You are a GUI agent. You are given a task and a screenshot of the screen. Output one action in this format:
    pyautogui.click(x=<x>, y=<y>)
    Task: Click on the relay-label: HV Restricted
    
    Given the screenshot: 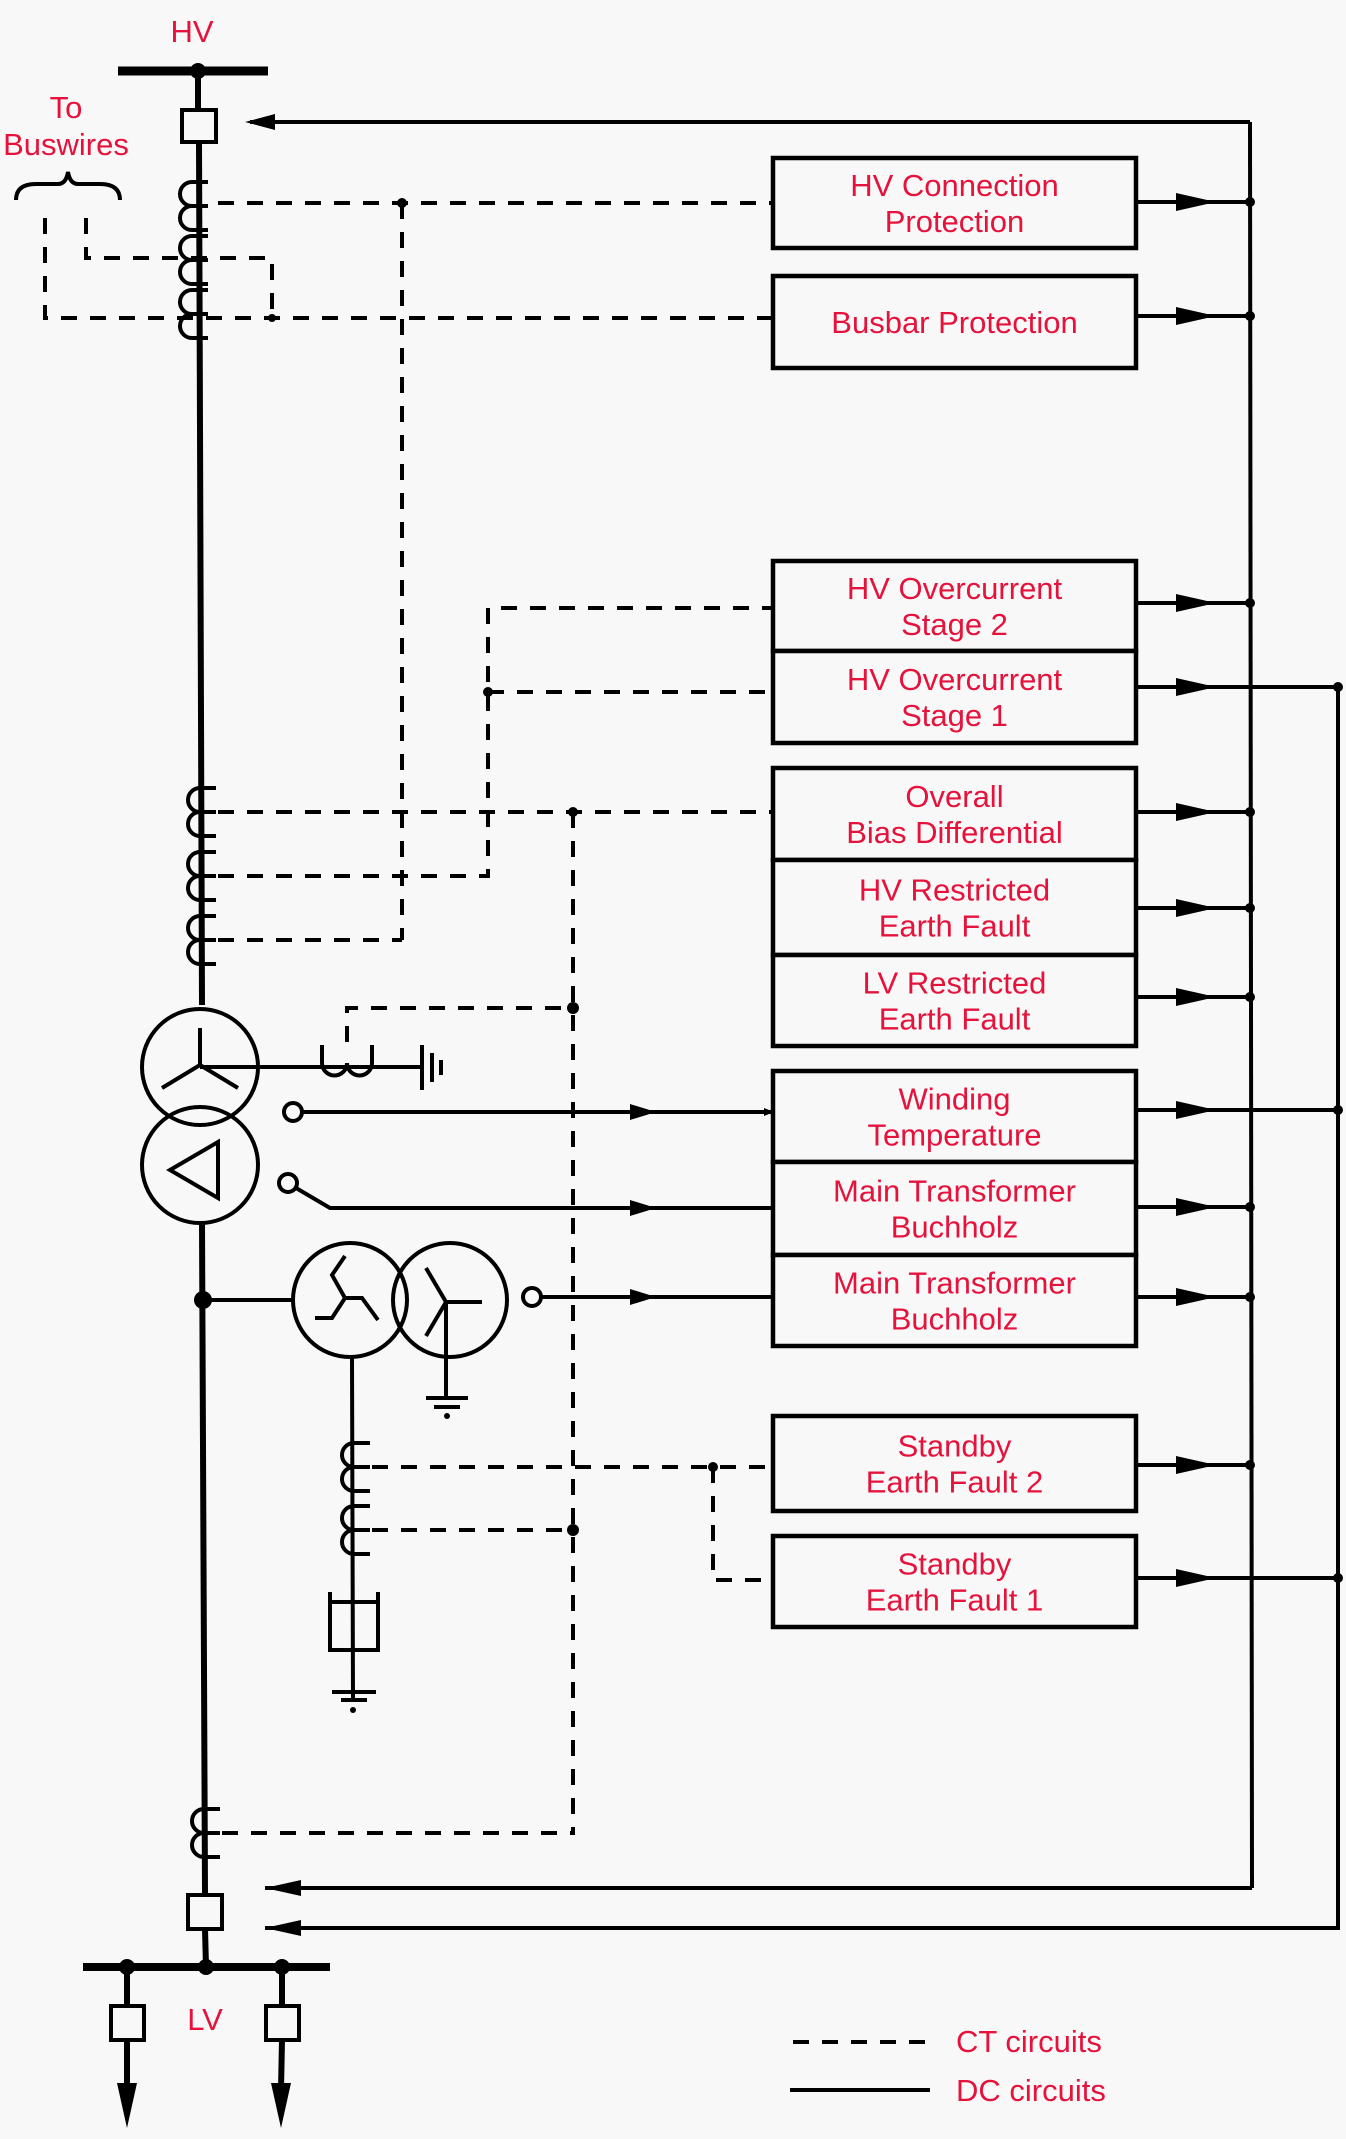 What is the action you would take?
    pyautogui.click(x=954, y=890)
    